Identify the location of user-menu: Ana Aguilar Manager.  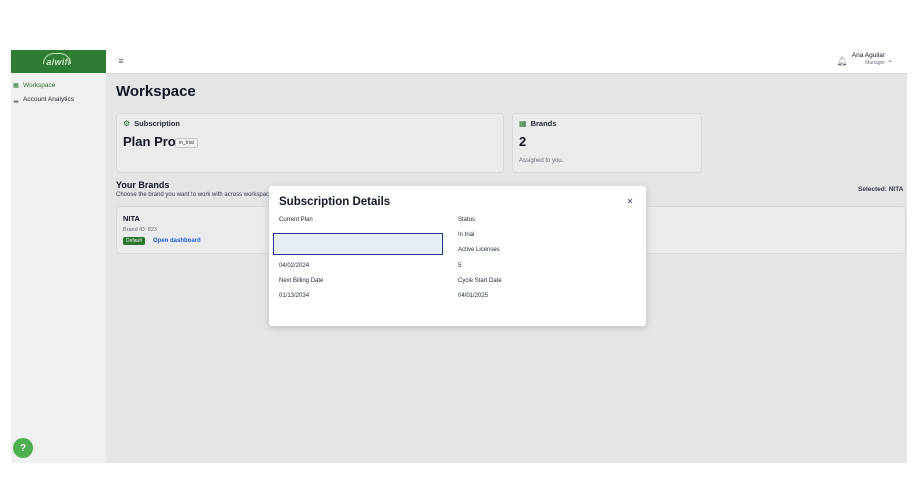
(867, 62).